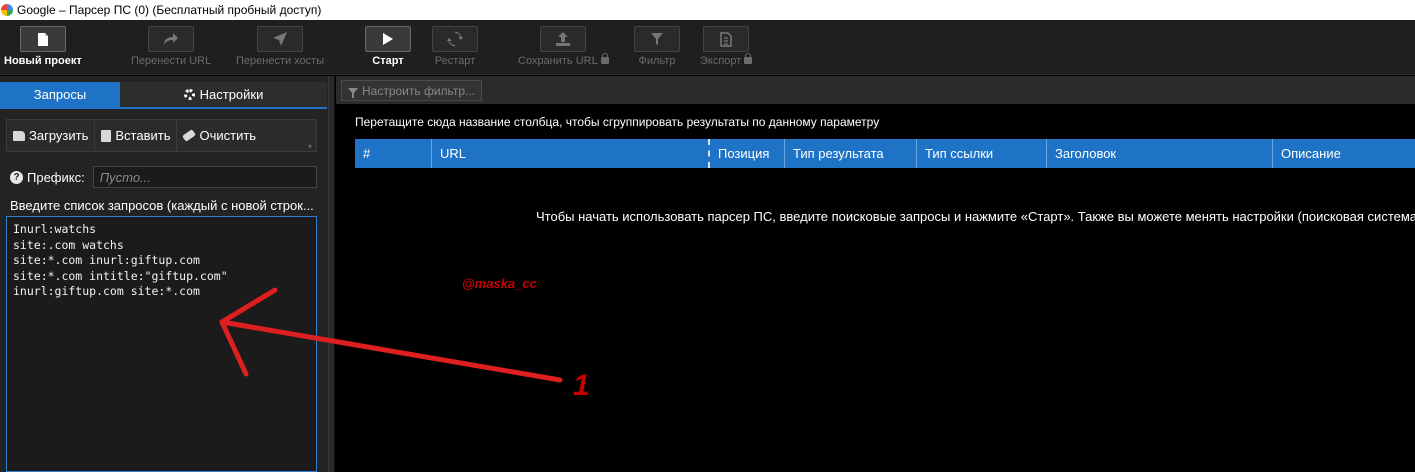 The height and width of the screenshot is (472, 1415). What do you see at coordinates (1159, 153) in the screenshot?
I see `column-header-title: Заголовок` at bounding box center [1159, 153].